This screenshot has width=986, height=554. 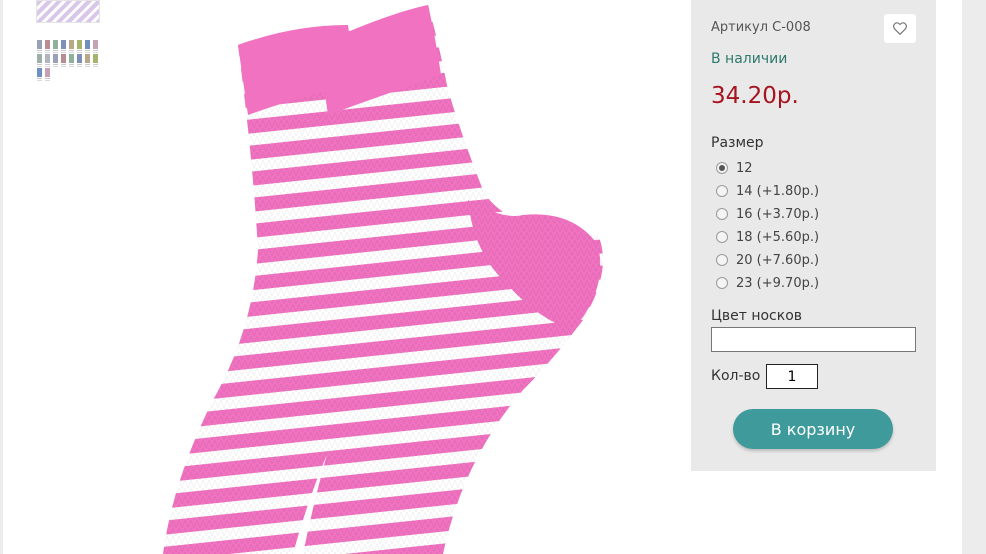 What do you see at coordinates (778, 191) in the screenshot?
I see `size-option-label: 14 (+1.80р.)` at bounding box center [778, 191].